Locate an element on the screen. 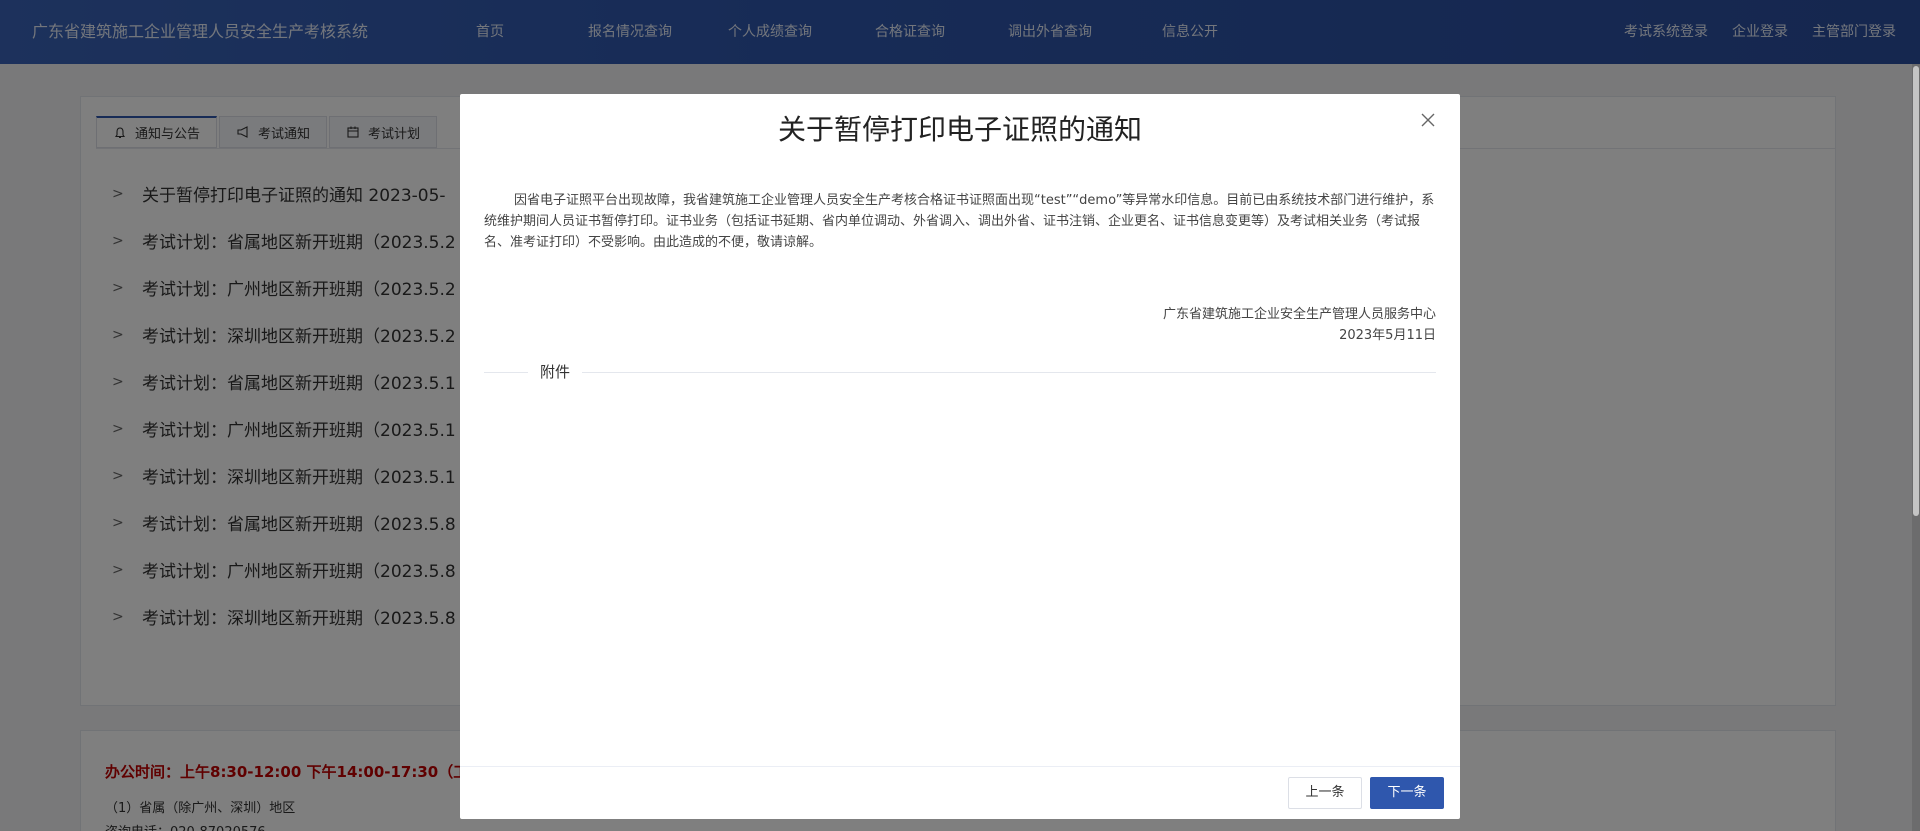  attachment-label: 附件 is located at coordinates (555, 372).